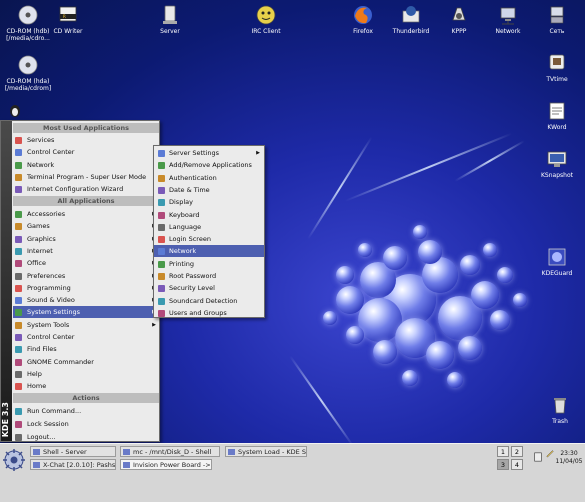  I want to click on menu-item-label: Programming, so click(49, 287).